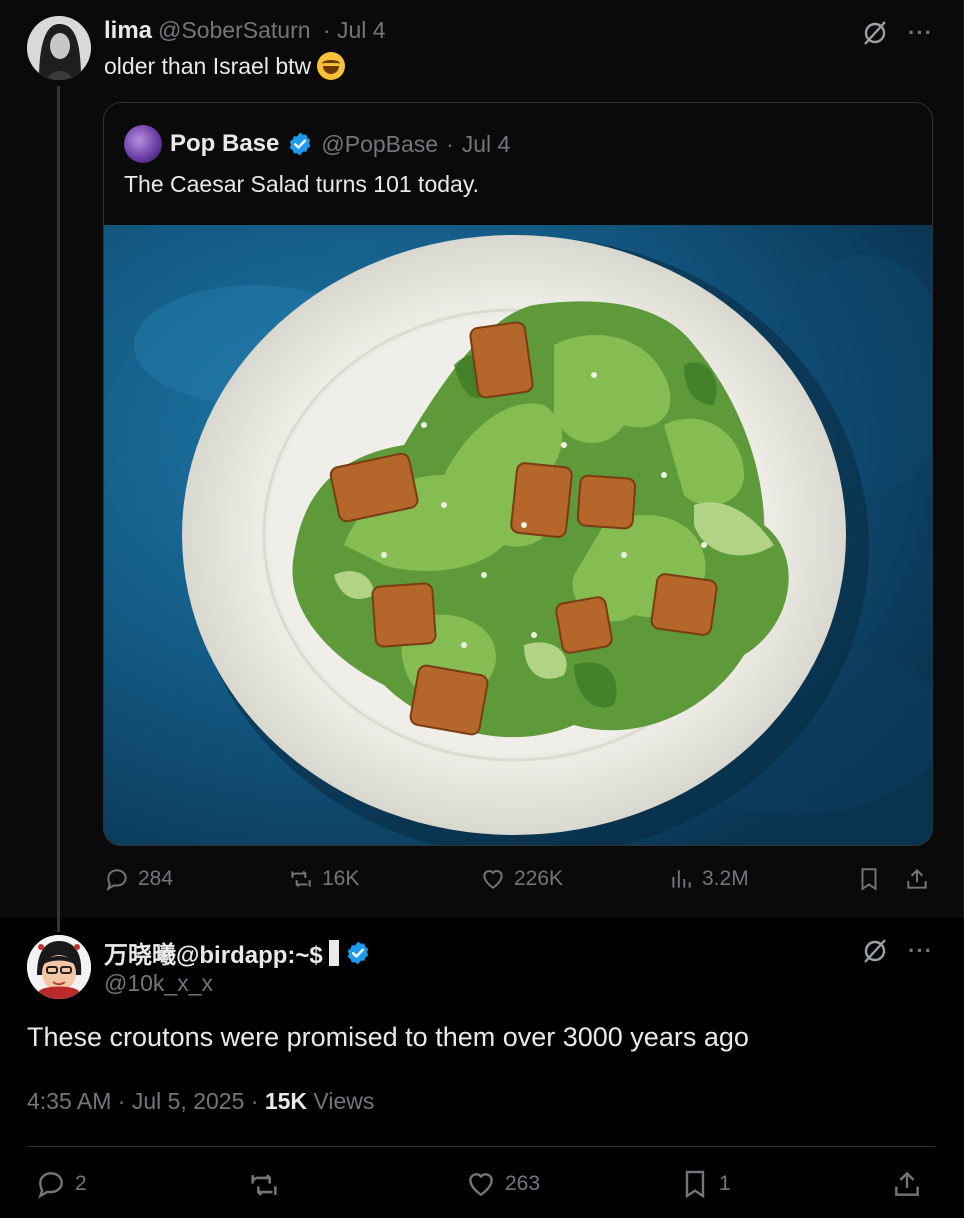  What do you see at coordinates (188, 1101) in the screenshot?
I see `tweet-full-date: Jul 5, 2025` at bounding box center [188, 1101].